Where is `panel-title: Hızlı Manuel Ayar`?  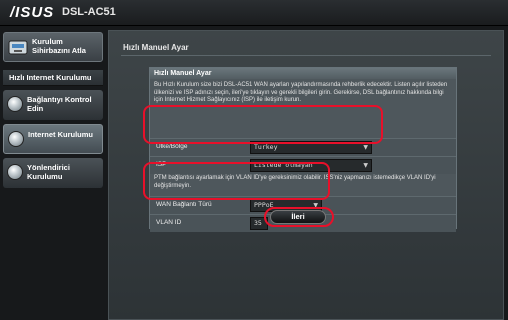
panel-title: Hızlı Manuel Ayar is located at coordinates (303, 73).